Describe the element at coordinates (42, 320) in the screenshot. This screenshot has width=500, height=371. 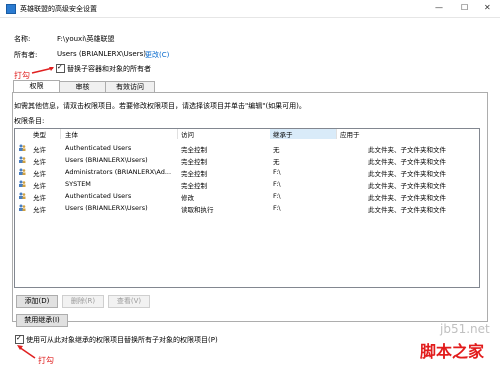
I see `disable-inheritance-button: 禁用继承(I)` at that location.